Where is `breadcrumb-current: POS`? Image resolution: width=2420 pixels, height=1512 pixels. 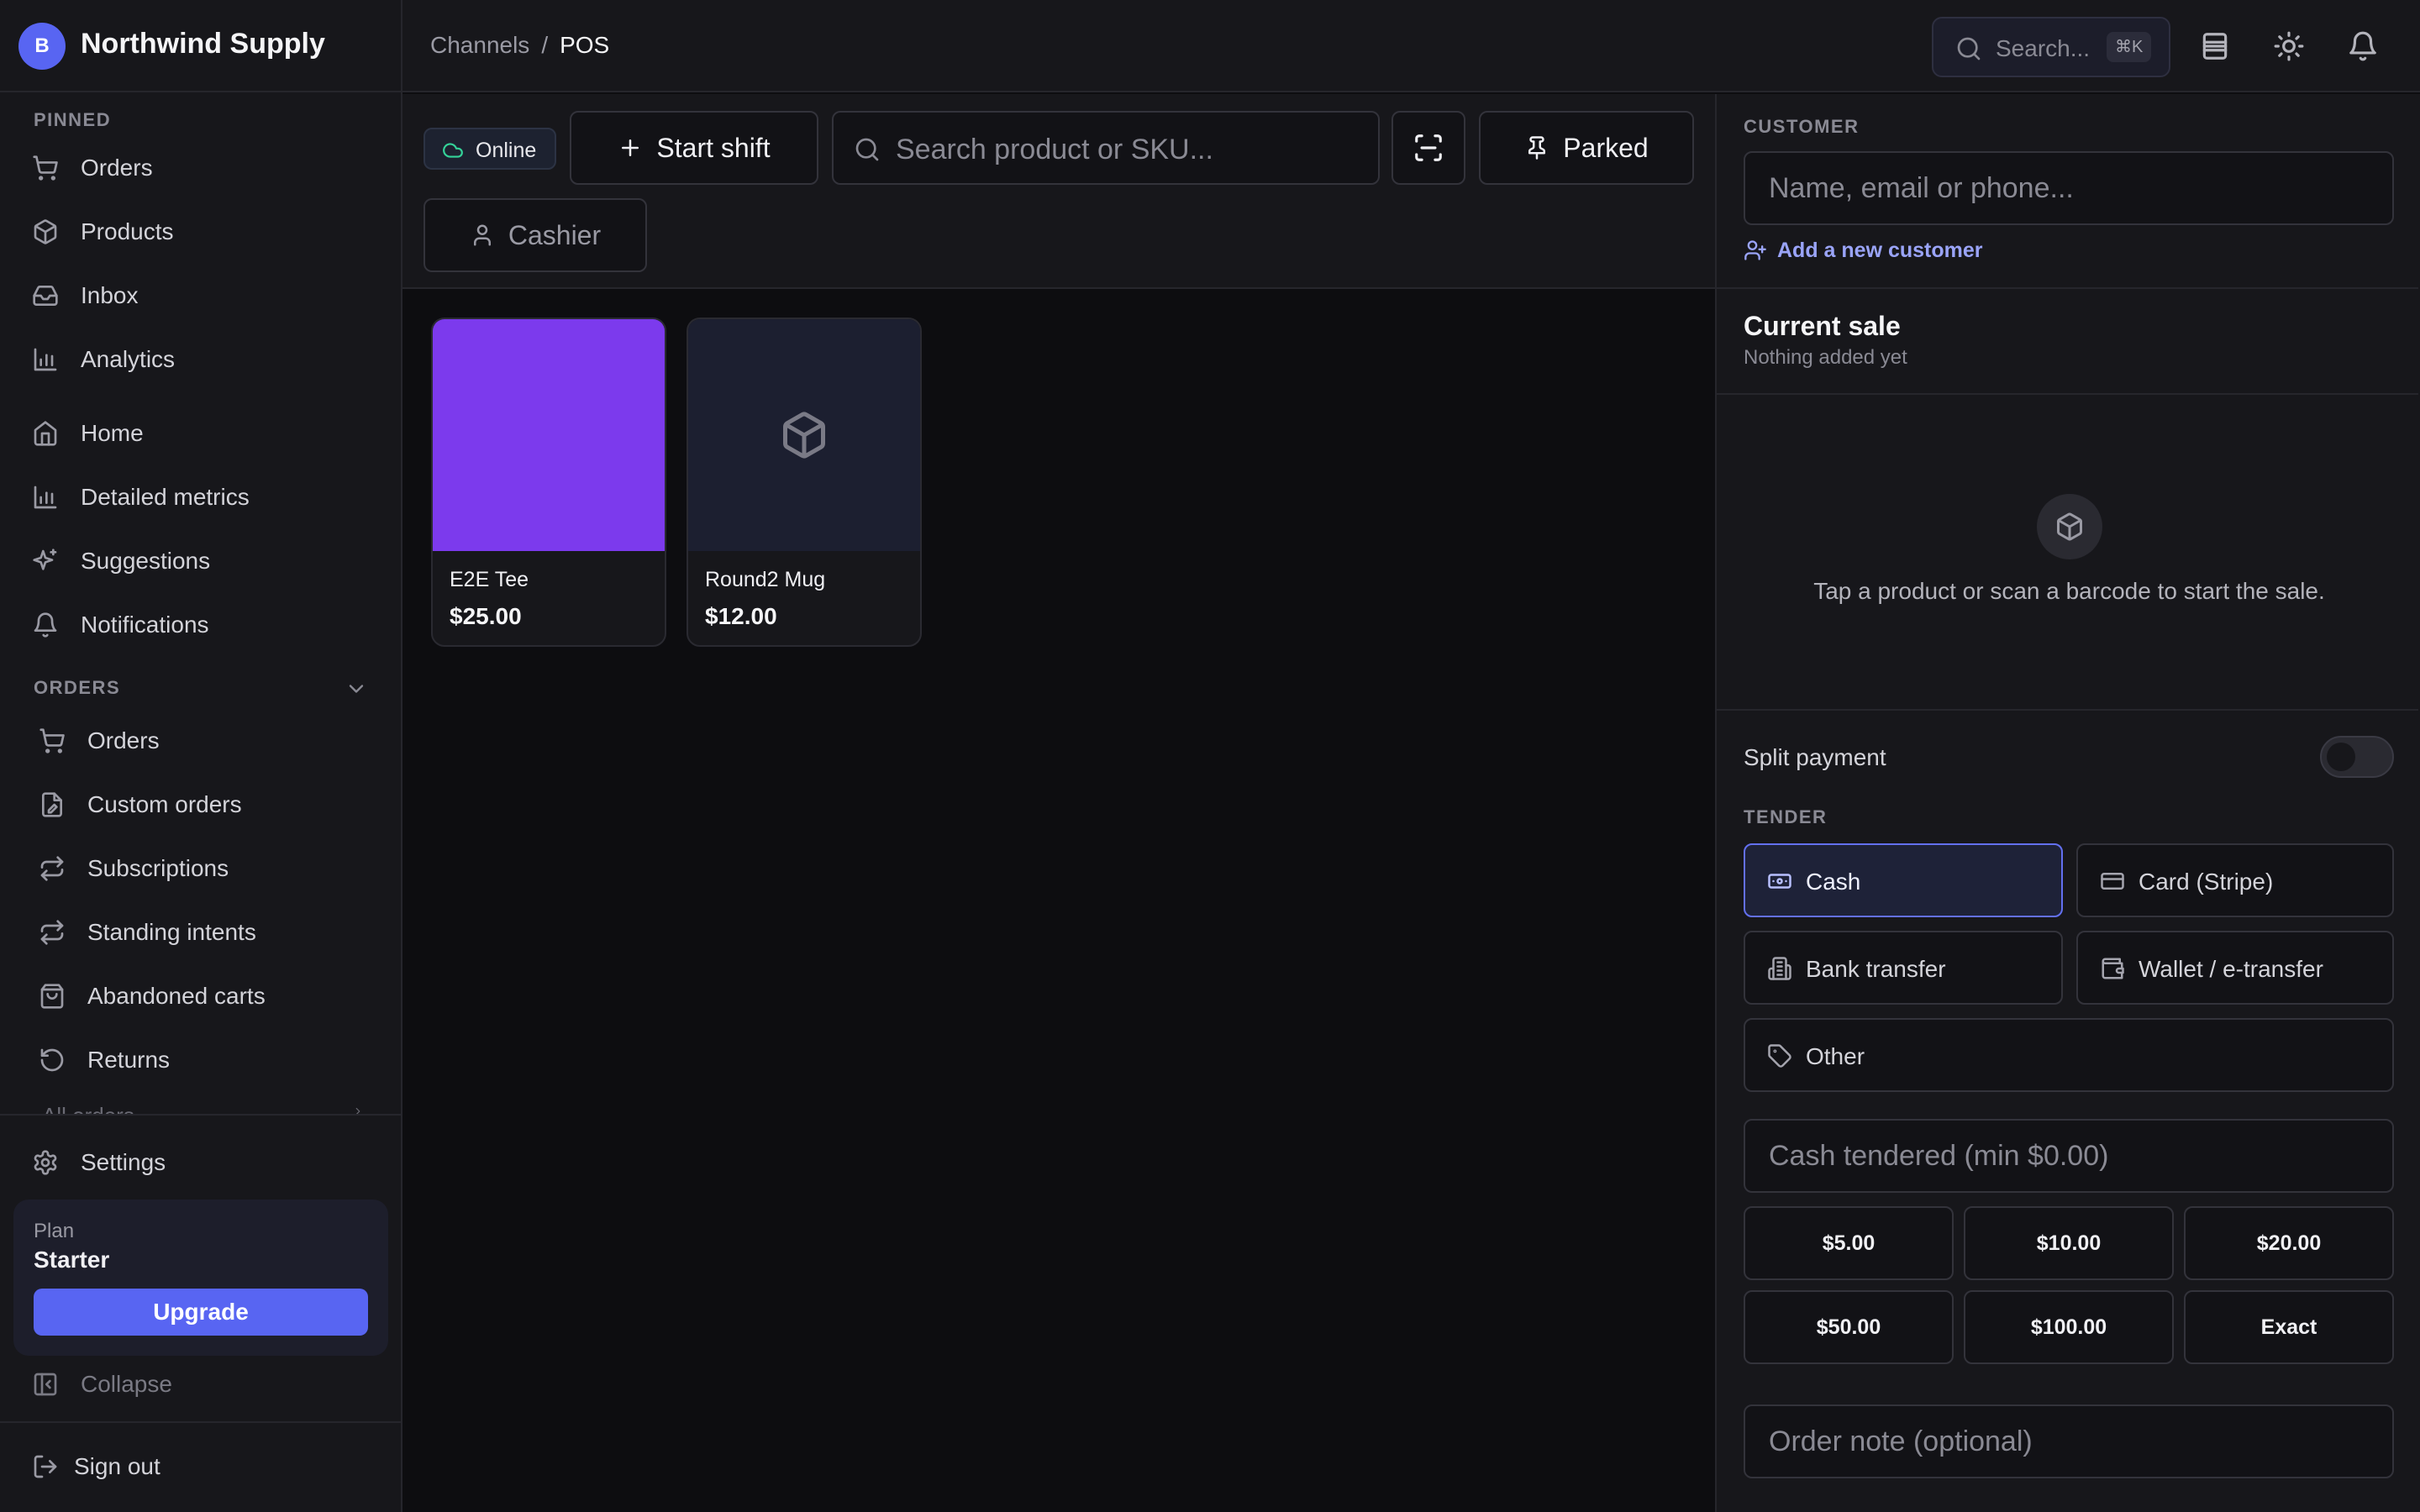
breadcrumb-current: POS is located at coordinates (585, 45).